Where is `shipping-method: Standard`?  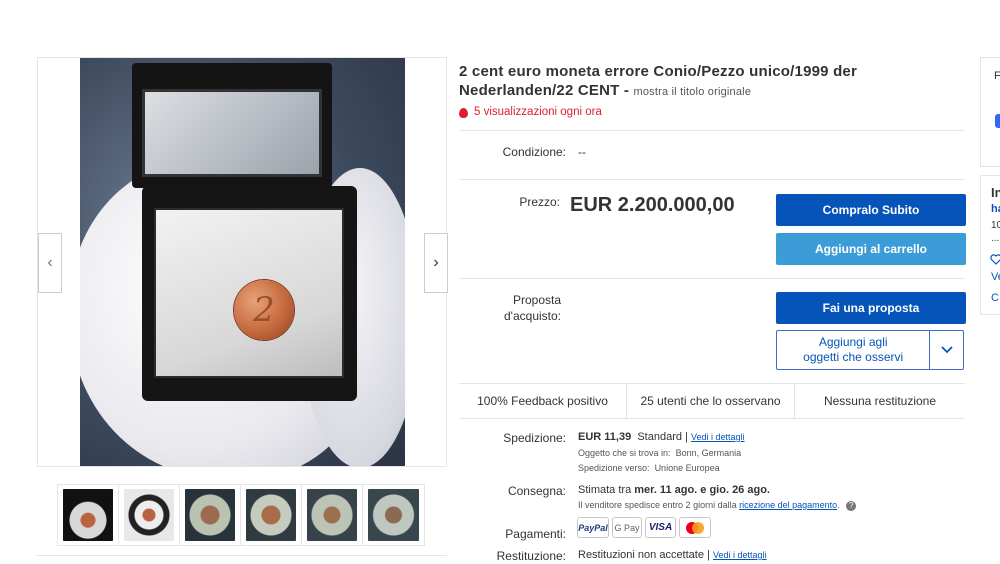
shipping-method: Standard is located at coordinates (659, 437).